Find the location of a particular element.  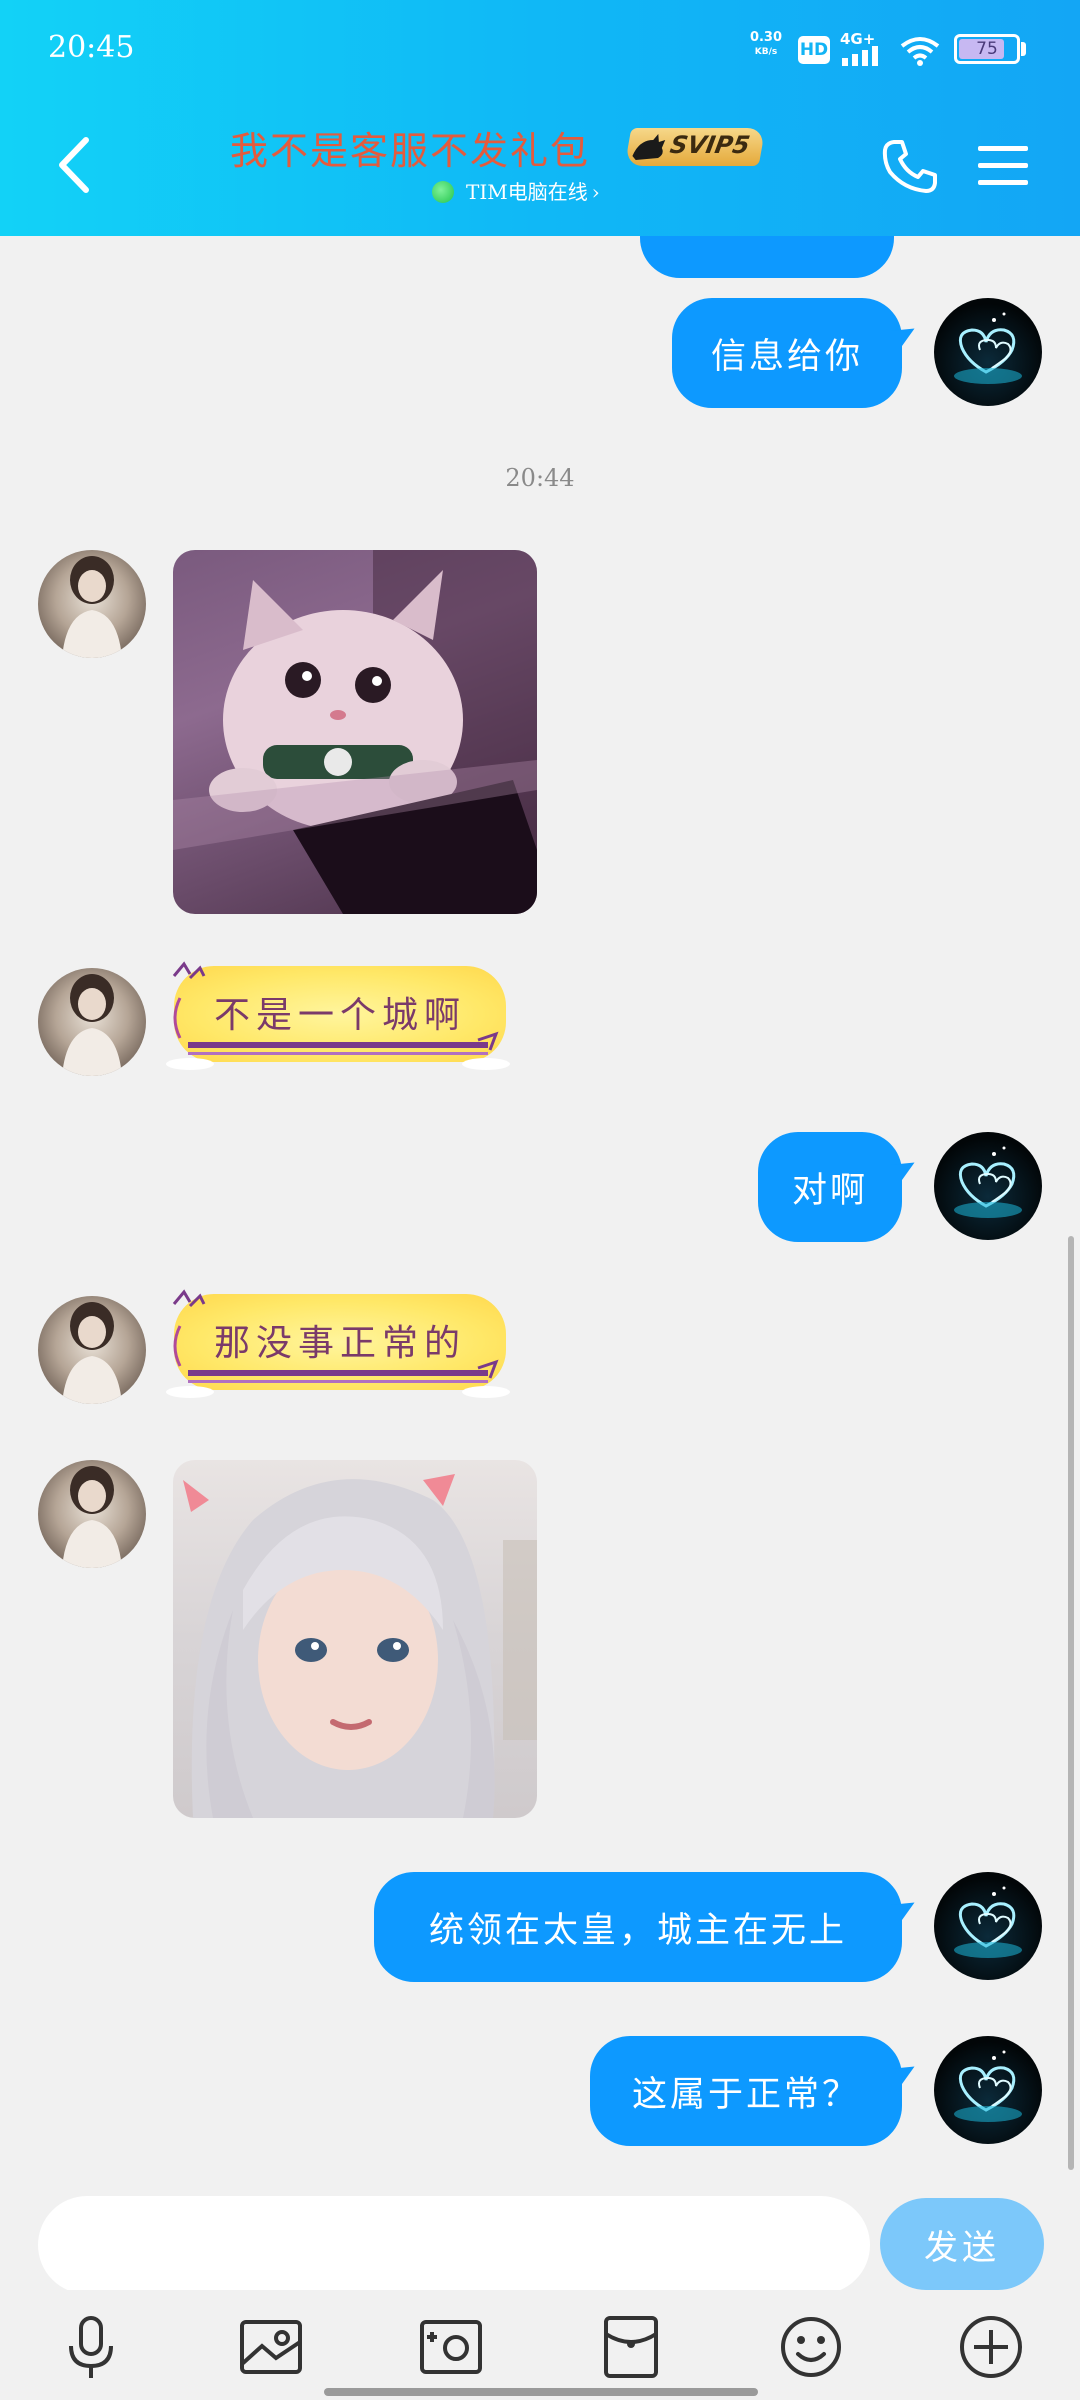

chat-title: 我不是客服不发礼包 is located at coordinates (410, 148).